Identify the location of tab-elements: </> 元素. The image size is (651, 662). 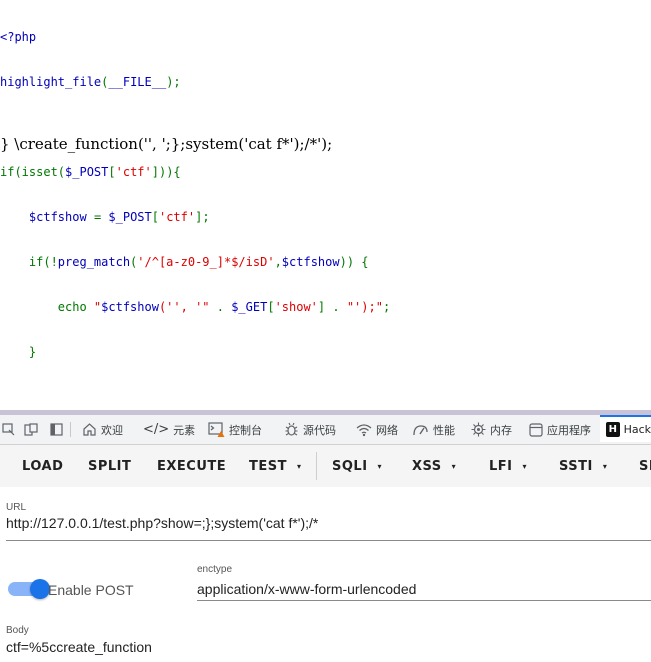
(169, 429).